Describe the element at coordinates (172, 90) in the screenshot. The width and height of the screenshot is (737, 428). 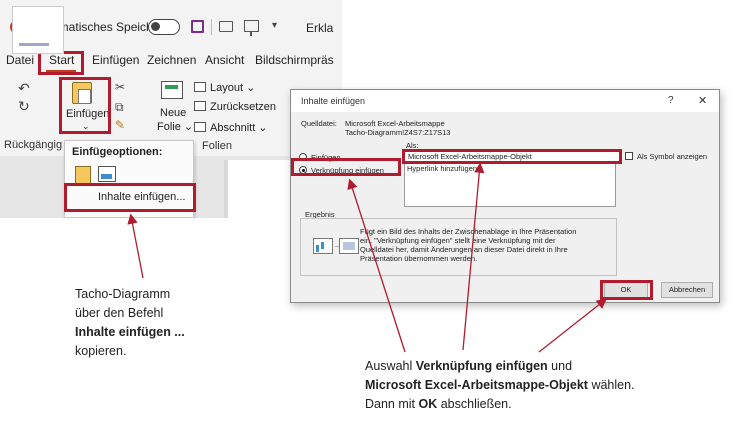
I see `new-slide-icon` at that location.